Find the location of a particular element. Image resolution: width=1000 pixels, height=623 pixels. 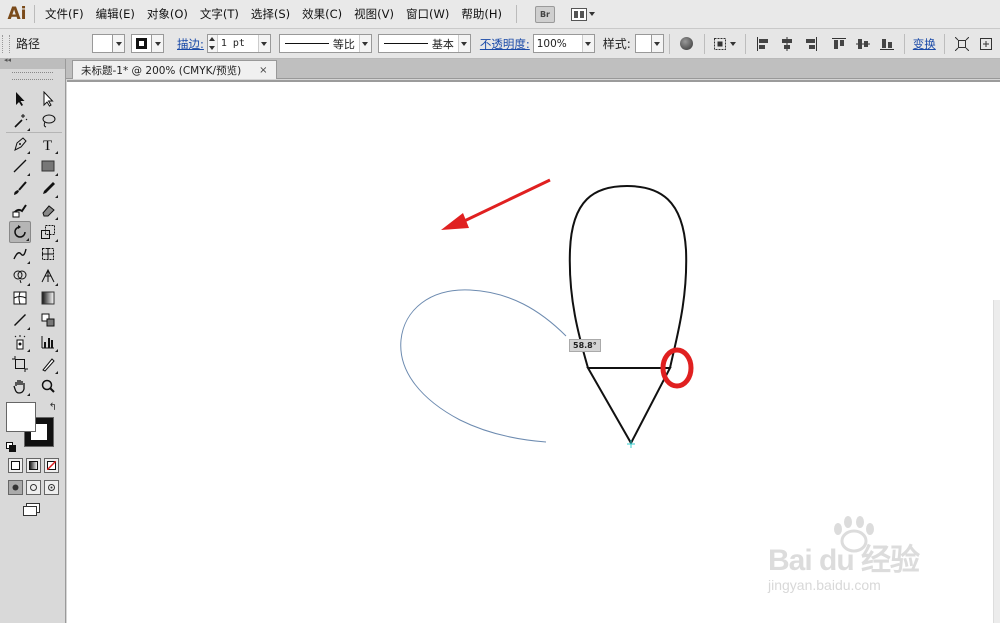

align-left-icon is located at coordinates (762, 43).